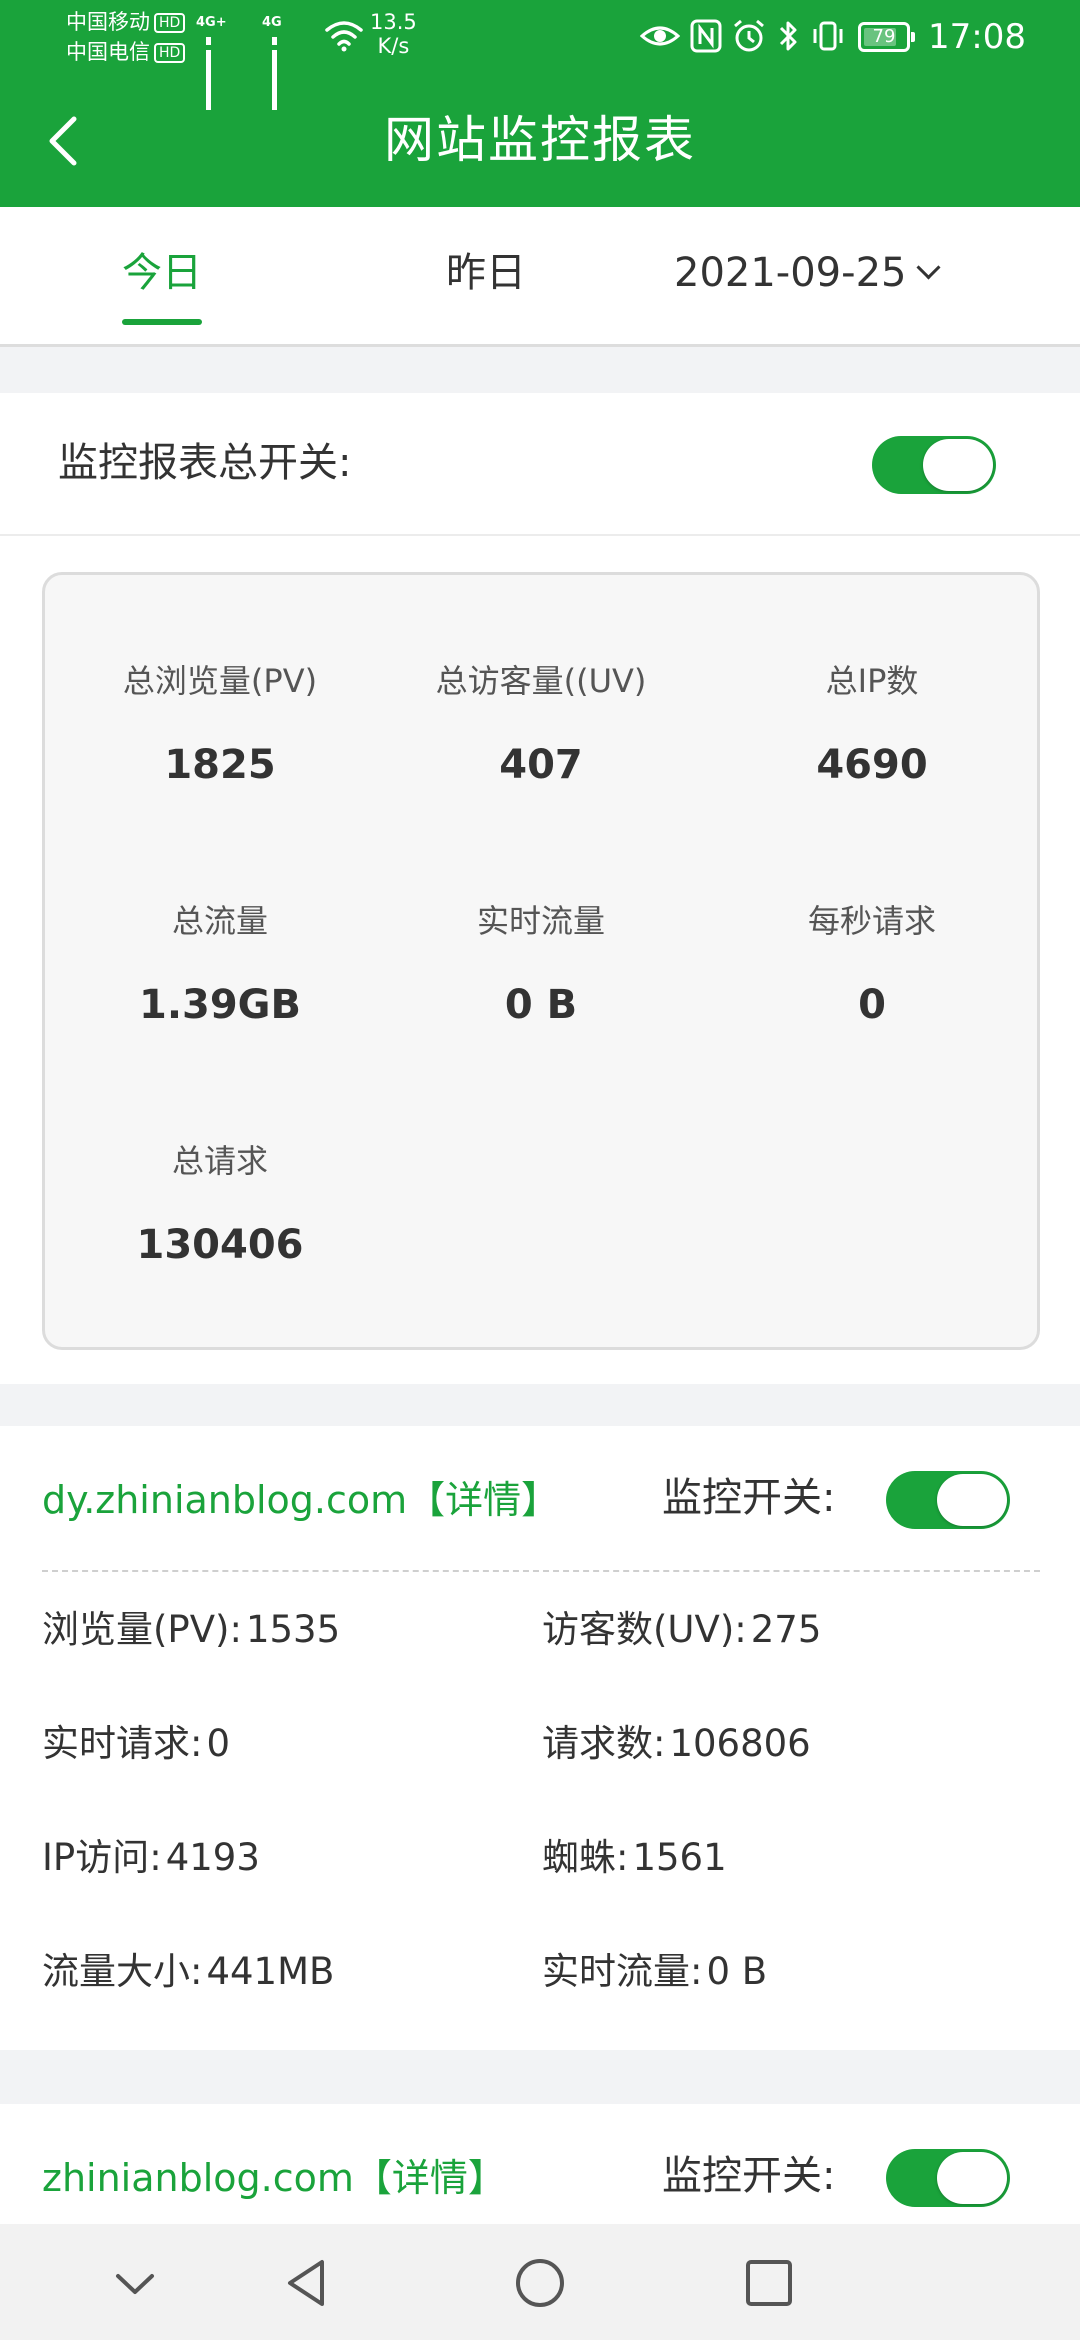 The height and width of the screenshot is (2340, 1080). I want to click on stat-value: 1825, so click(220, 765).